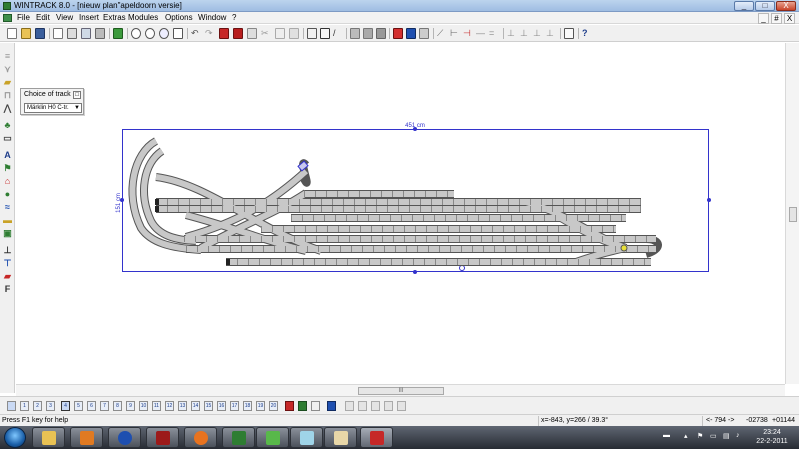 The image size is (799, 449). I want to click on layer-3-button: 3, so click(50, 406).